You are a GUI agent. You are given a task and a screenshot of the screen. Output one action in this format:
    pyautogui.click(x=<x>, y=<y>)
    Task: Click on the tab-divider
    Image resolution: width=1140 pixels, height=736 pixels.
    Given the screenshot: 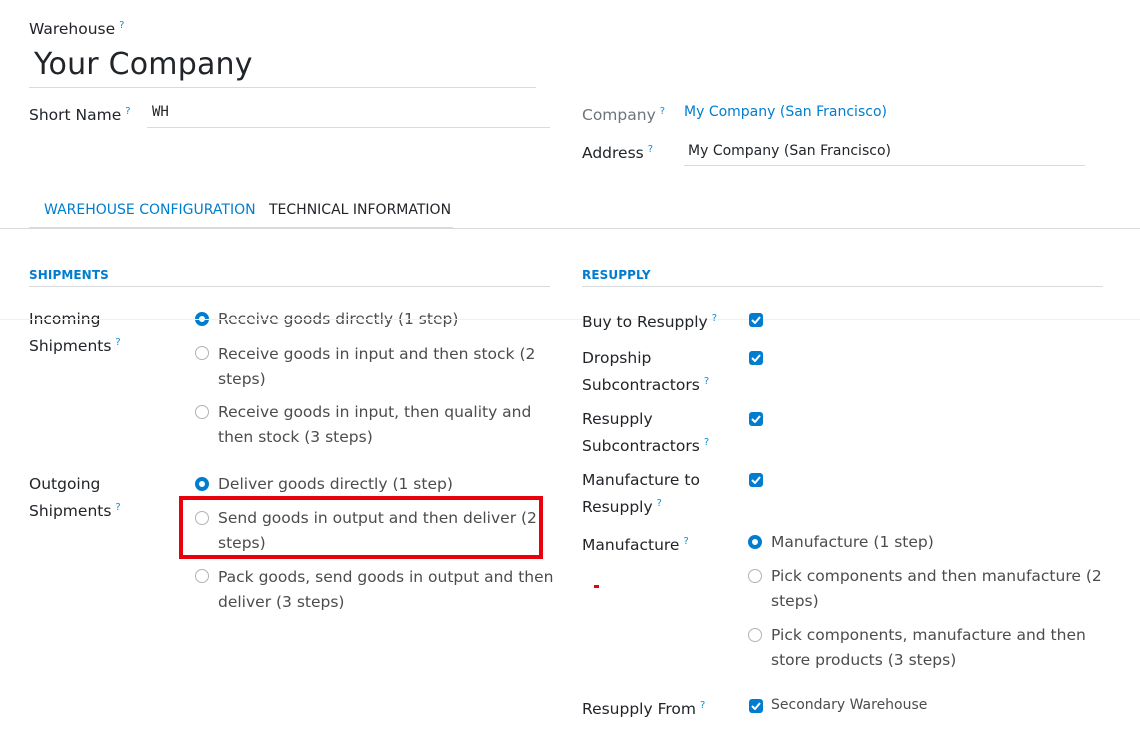 What is the action you would take?
    pyautogui.click(x=570, y=228)
    